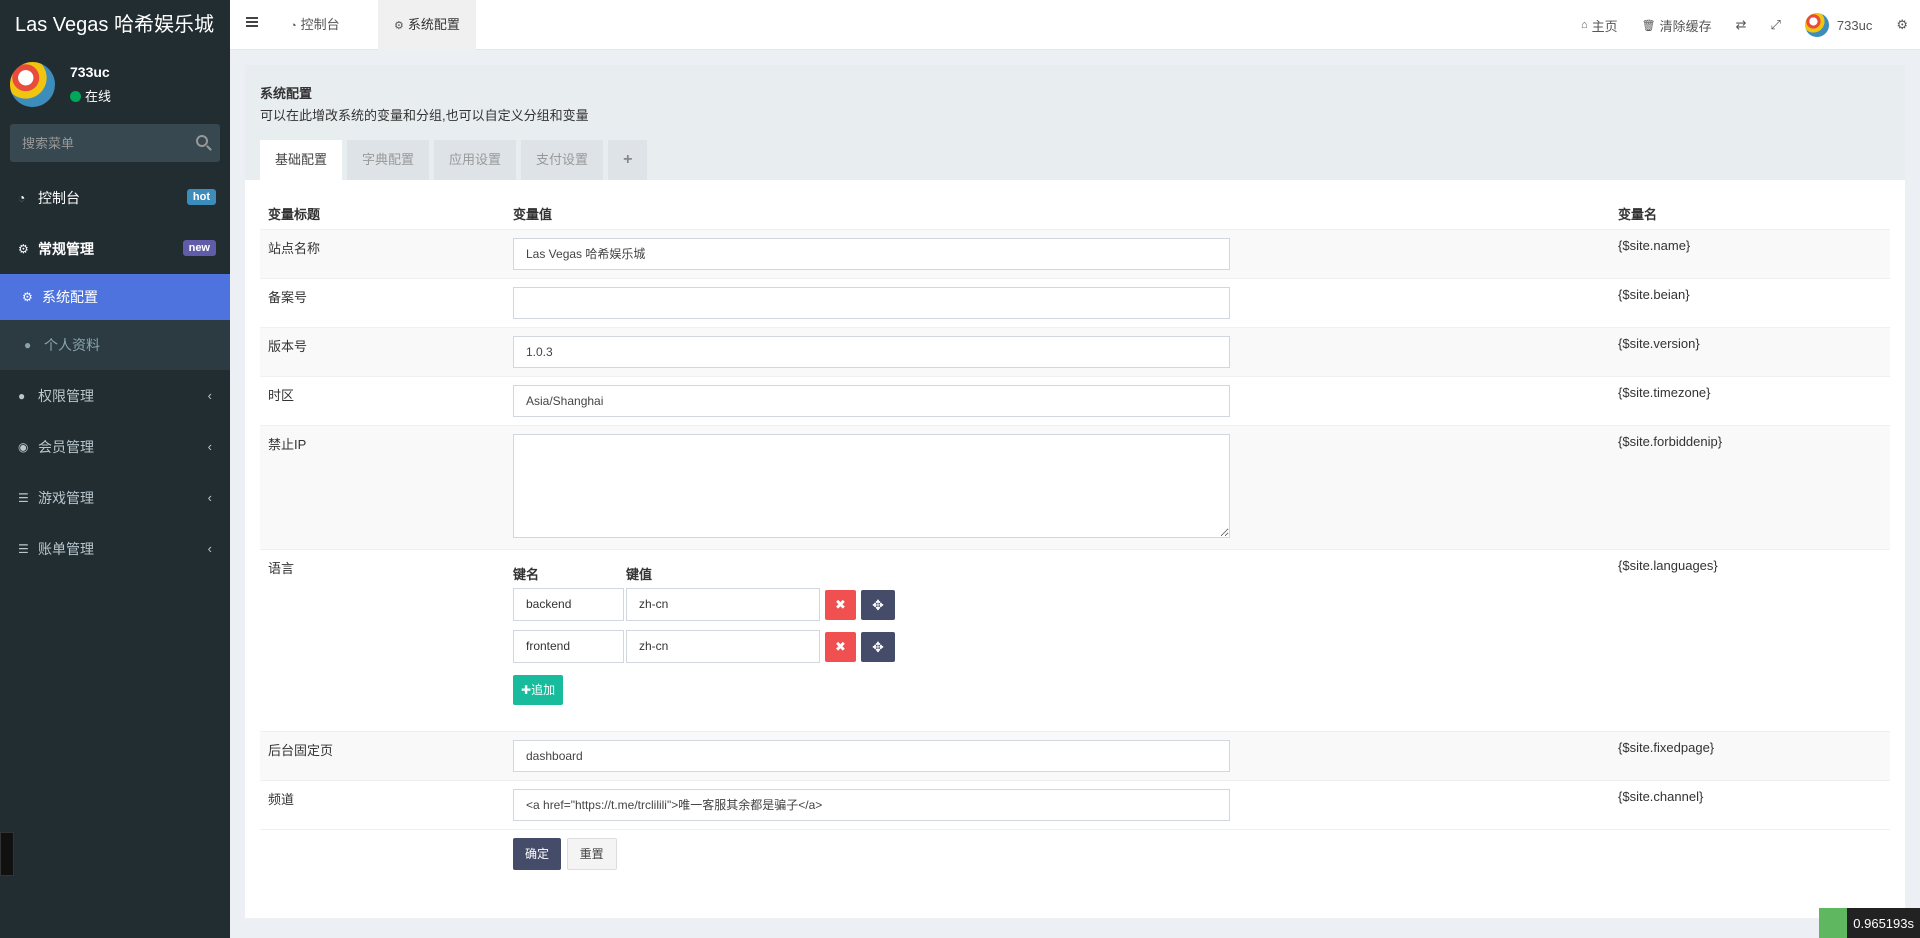  I want to click on reset-button: 重置, so click(591, 854).